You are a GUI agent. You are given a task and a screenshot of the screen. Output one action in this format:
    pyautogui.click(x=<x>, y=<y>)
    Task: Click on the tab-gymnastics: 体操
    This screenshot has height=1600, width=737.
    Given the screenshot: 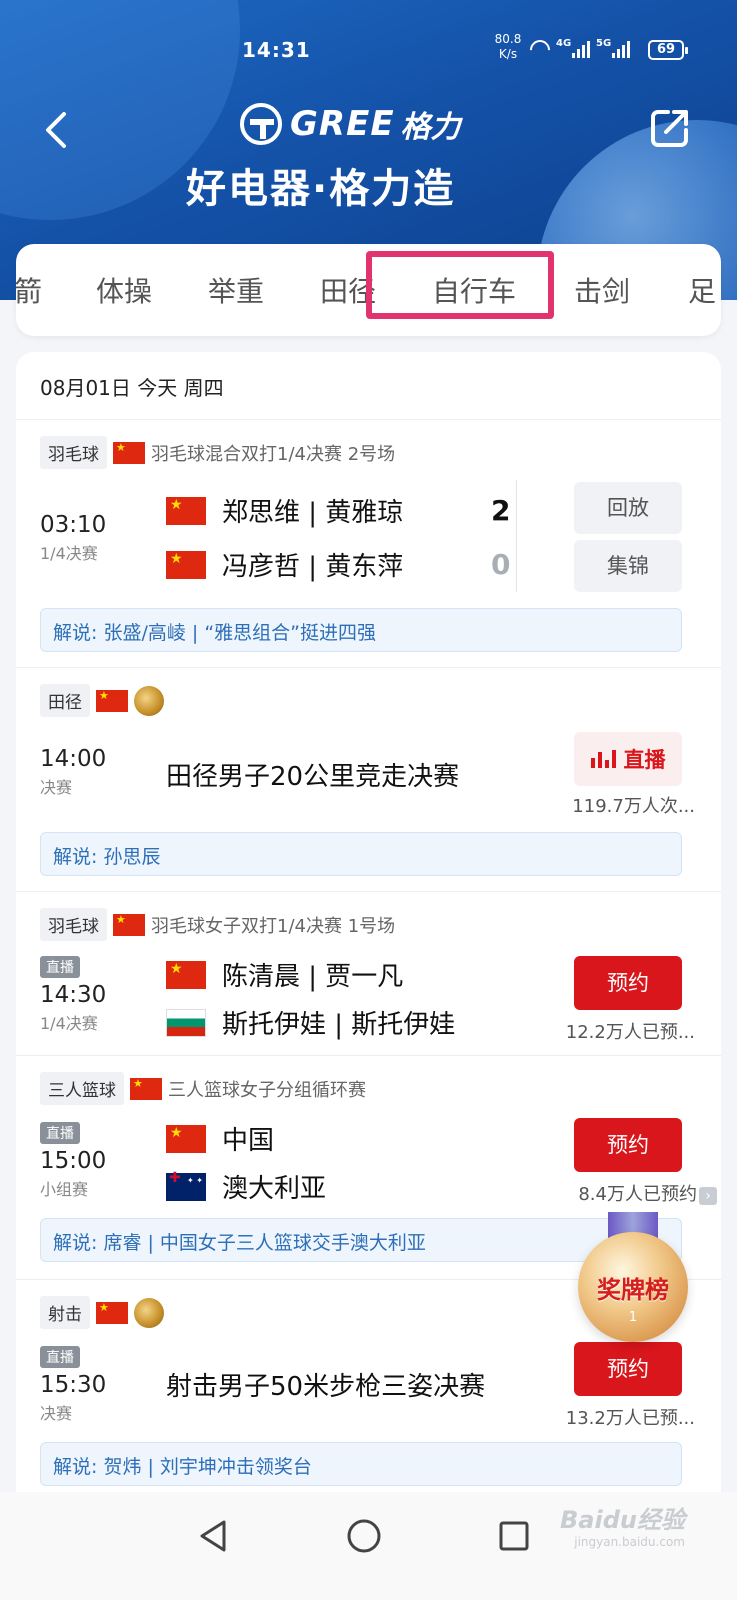 What is the action you would take?
    pyautogui.click(x=124, y=290)
    